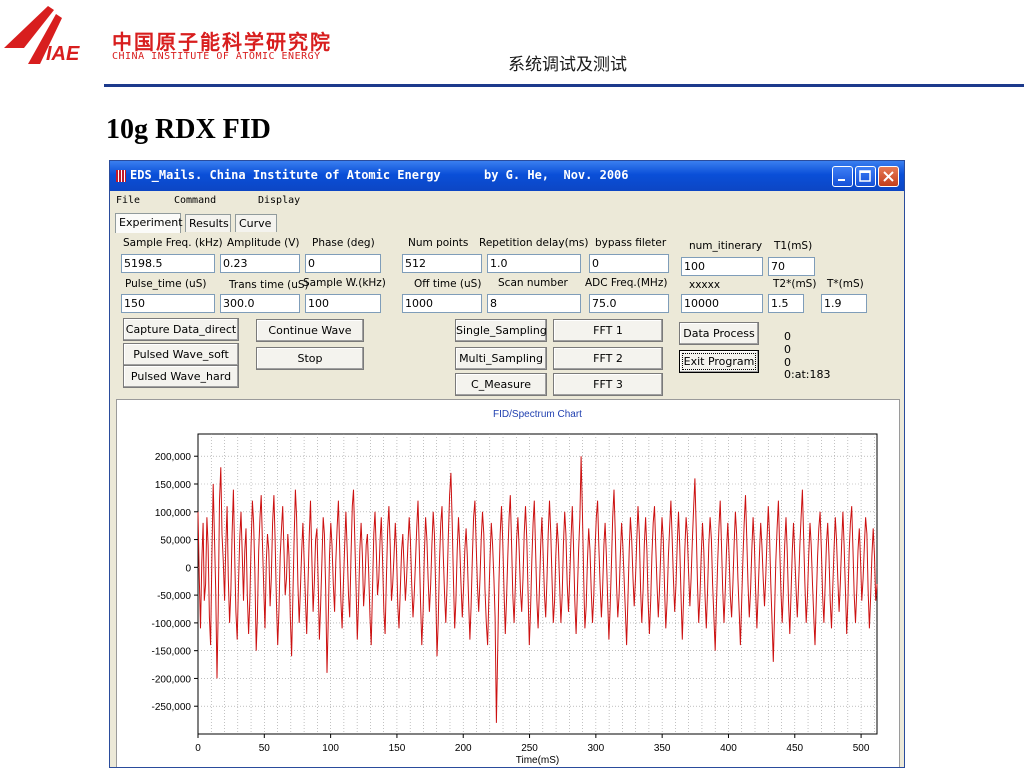 This screenshot has height=768, width=1024. Describe the element at coordinates (705, 285) in the screenshot. I see `label-xxxxx: xxxxx` at that location.